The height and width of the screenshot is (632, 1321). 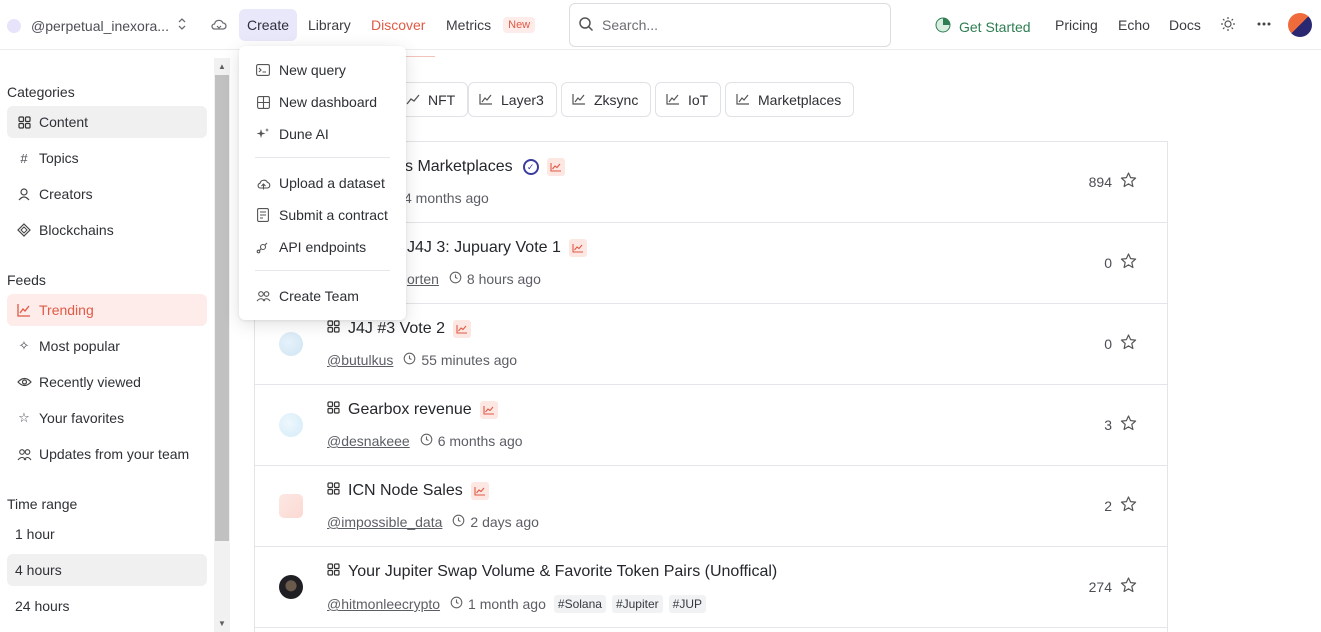 I want to click on dashboard-title: J4J 3: Jupuary Vote 1, so click(x=497, y=248).